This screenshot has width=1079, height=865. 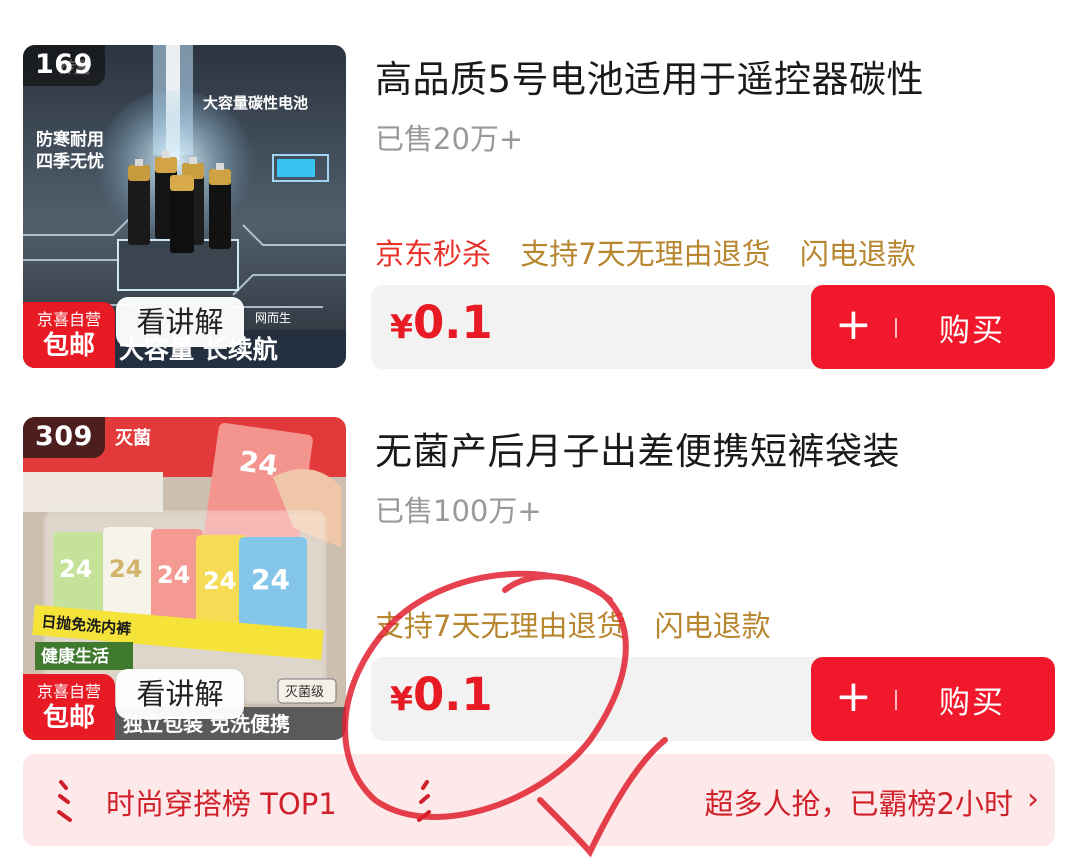 What do you see at coordinates (70, 139) in the screenshot?
I see `svg-text: 防寒耐用` at bounding box center [70, 139].